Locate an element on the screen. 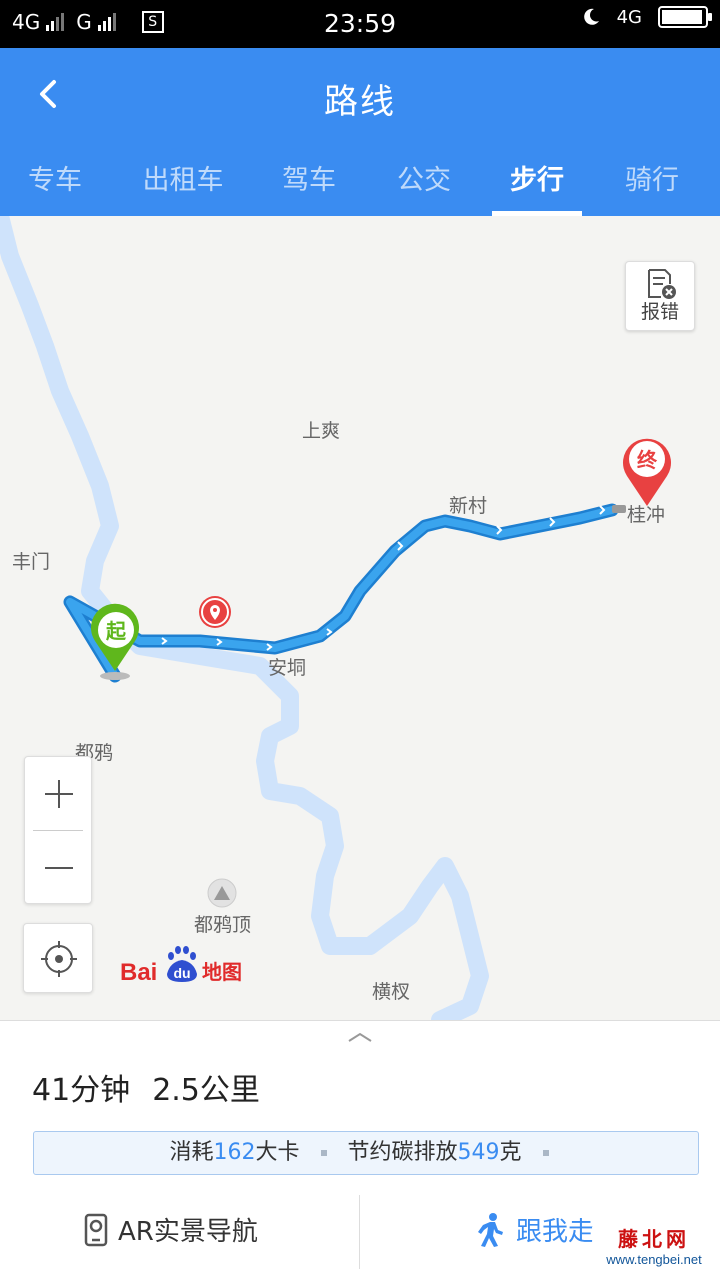 This screenshot has width=720, height=1280. place-label: 安垌 is located at coordinates (287, 668).